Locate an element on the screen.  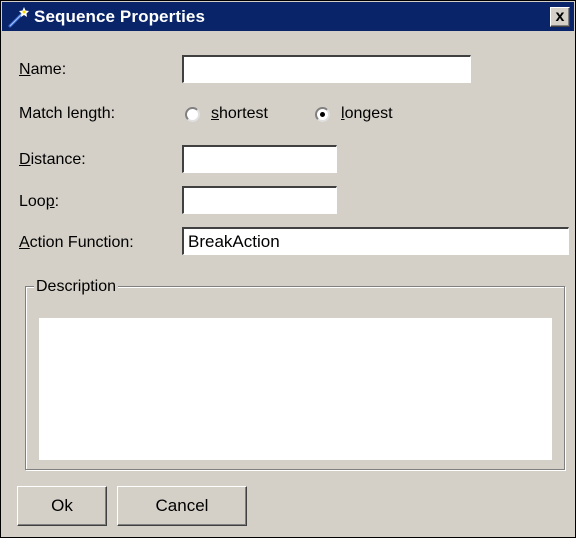
radio-selected-dot is located at coordinates (322, 114).